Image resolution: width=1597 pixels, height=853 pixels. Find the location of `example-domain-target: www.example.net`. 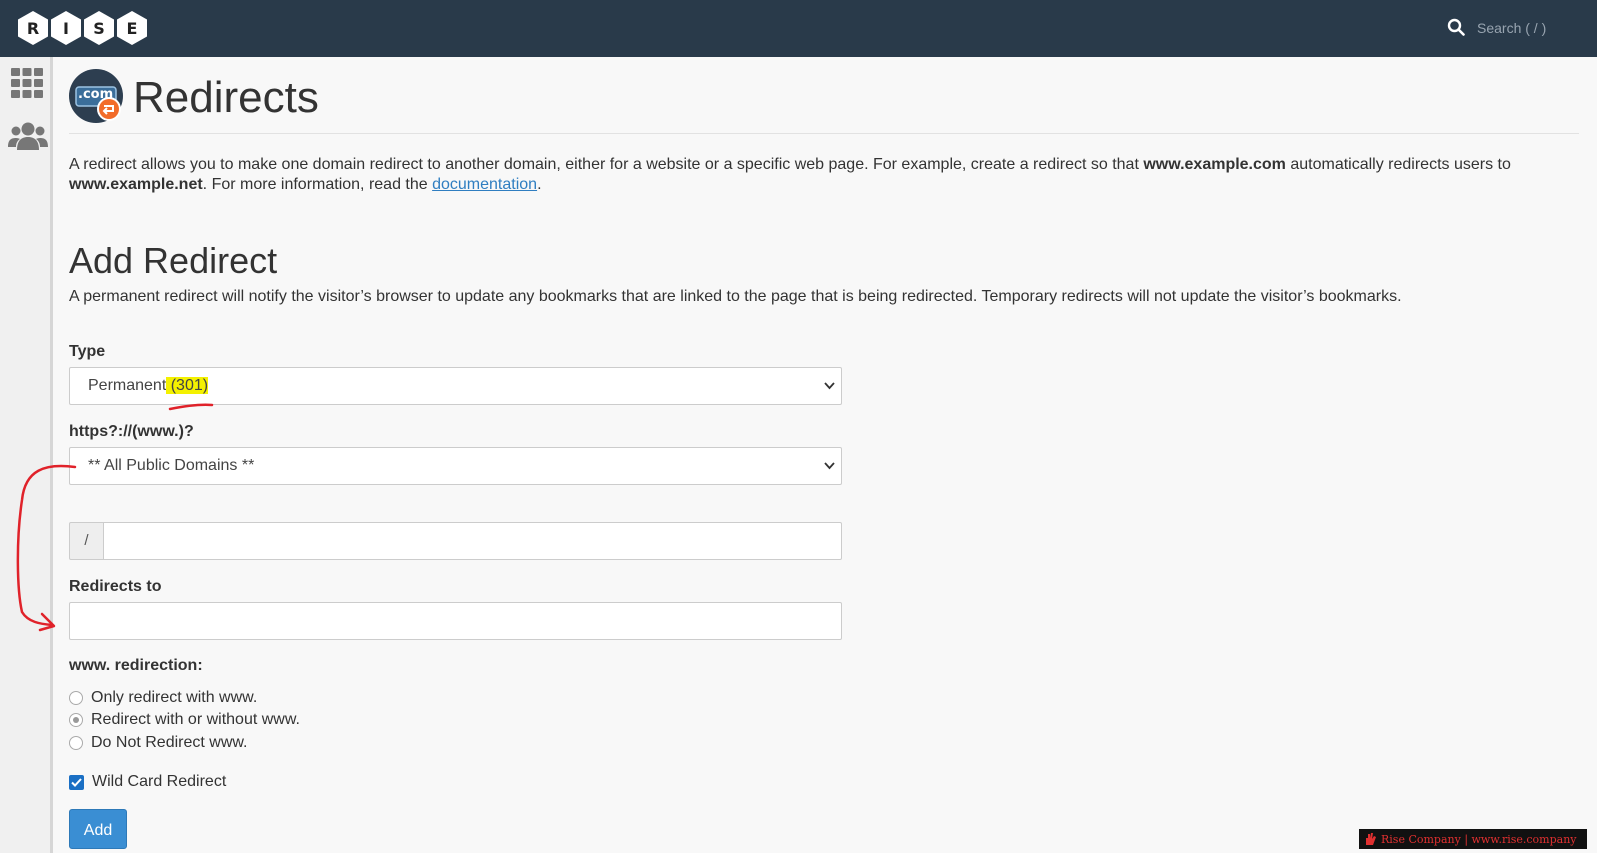

example-domain-target: www.example.net is located at coordinates (136, 184).